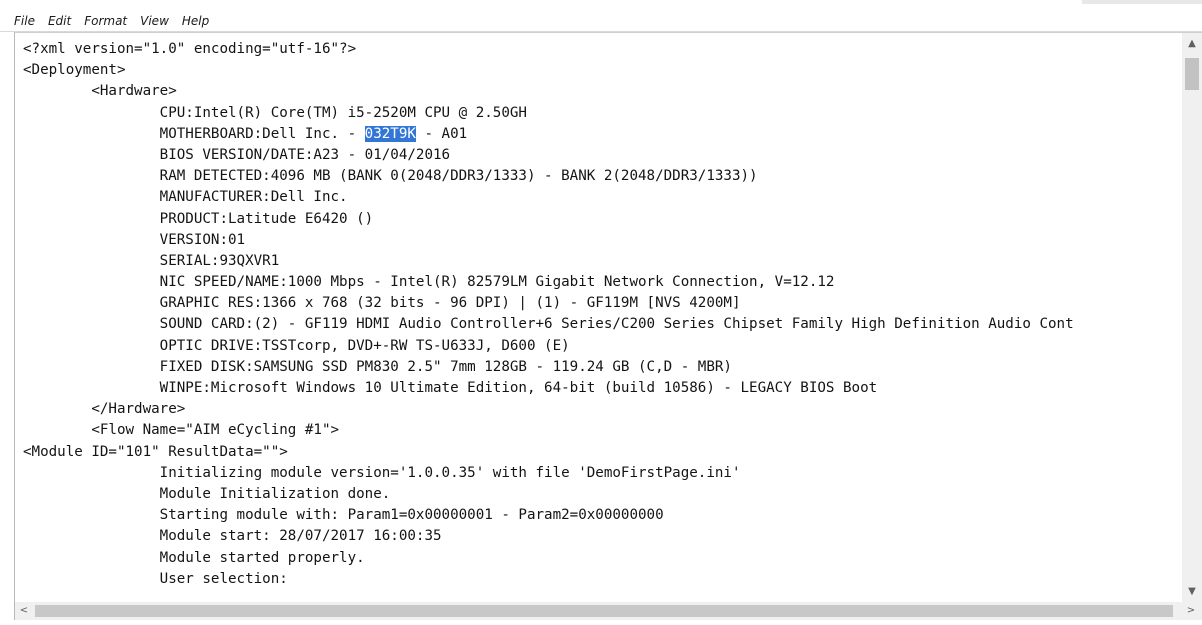  I want to click on text-line: <Flow Name="AIM eCycling #1">, so click(181, 430).